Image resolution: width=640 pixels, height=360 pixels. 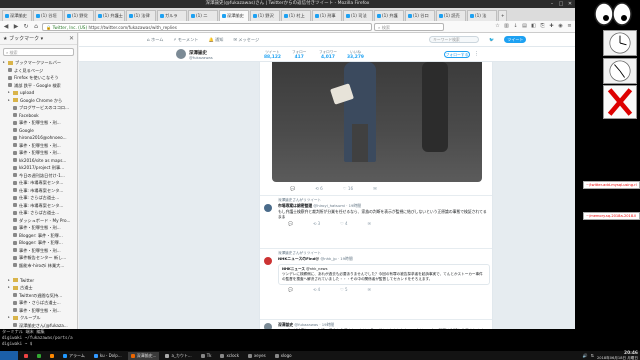 What do you see at coordinates (569, 26) in the screenshot?
I see `menu-icon: ≡` at bounding box center [569, 26].